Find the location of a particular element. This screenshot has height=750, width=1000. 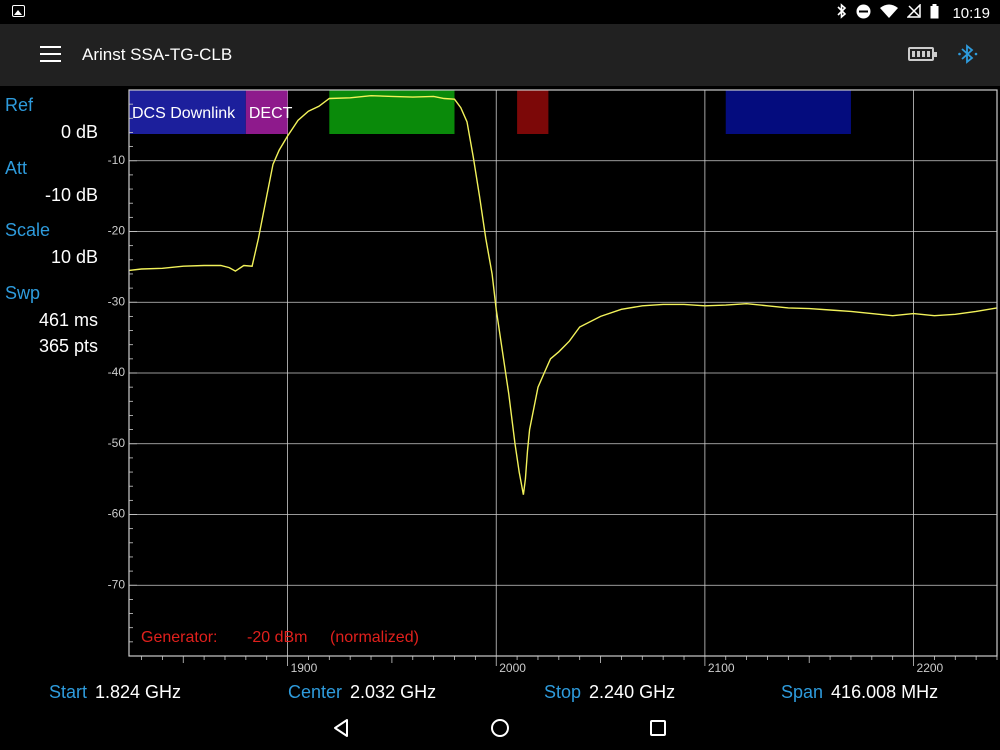

x-tick-label: 1900 is located at coordinates (304, 668).